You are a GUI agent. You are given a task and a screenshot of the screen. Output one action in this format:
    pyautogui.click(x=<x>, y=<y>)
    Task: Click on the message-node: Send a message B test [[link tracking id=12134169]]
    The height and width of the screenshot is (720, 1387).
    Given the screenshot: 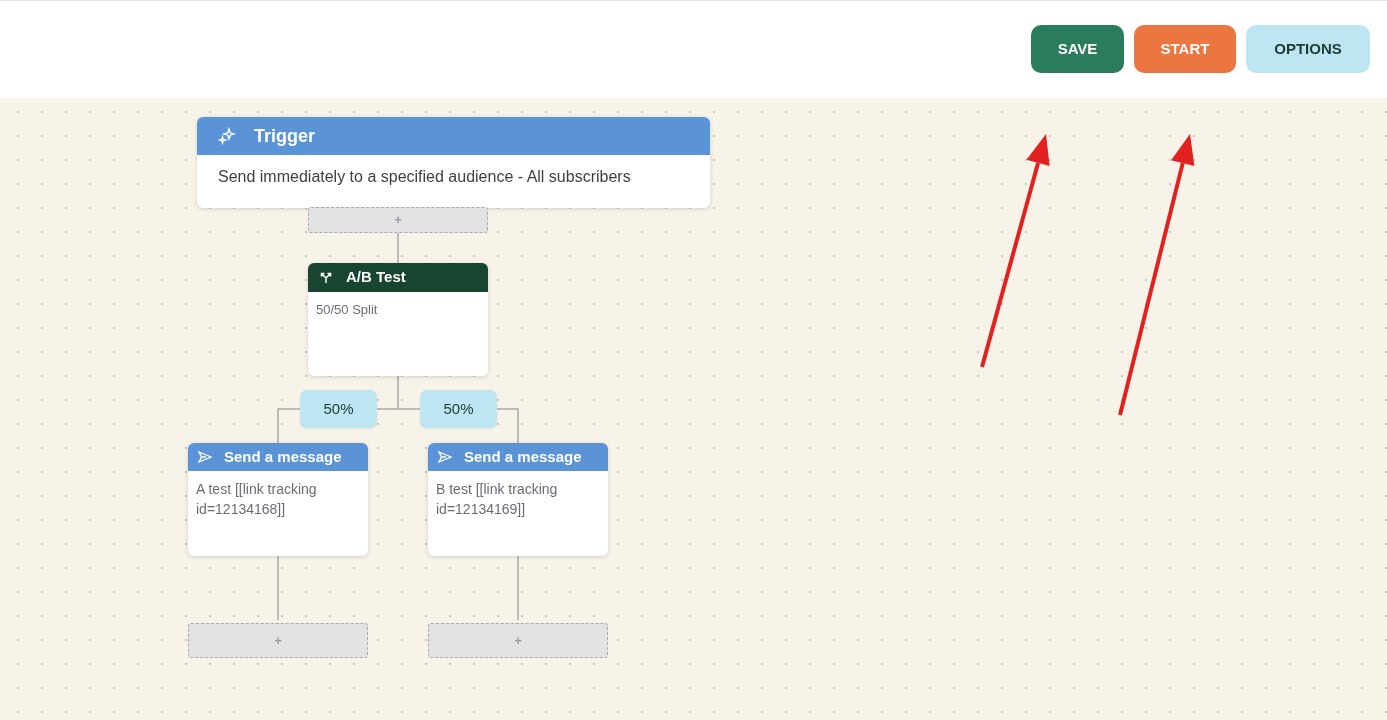 What is the action you would take?
    pyautogui.click(x=518, y=499)
    